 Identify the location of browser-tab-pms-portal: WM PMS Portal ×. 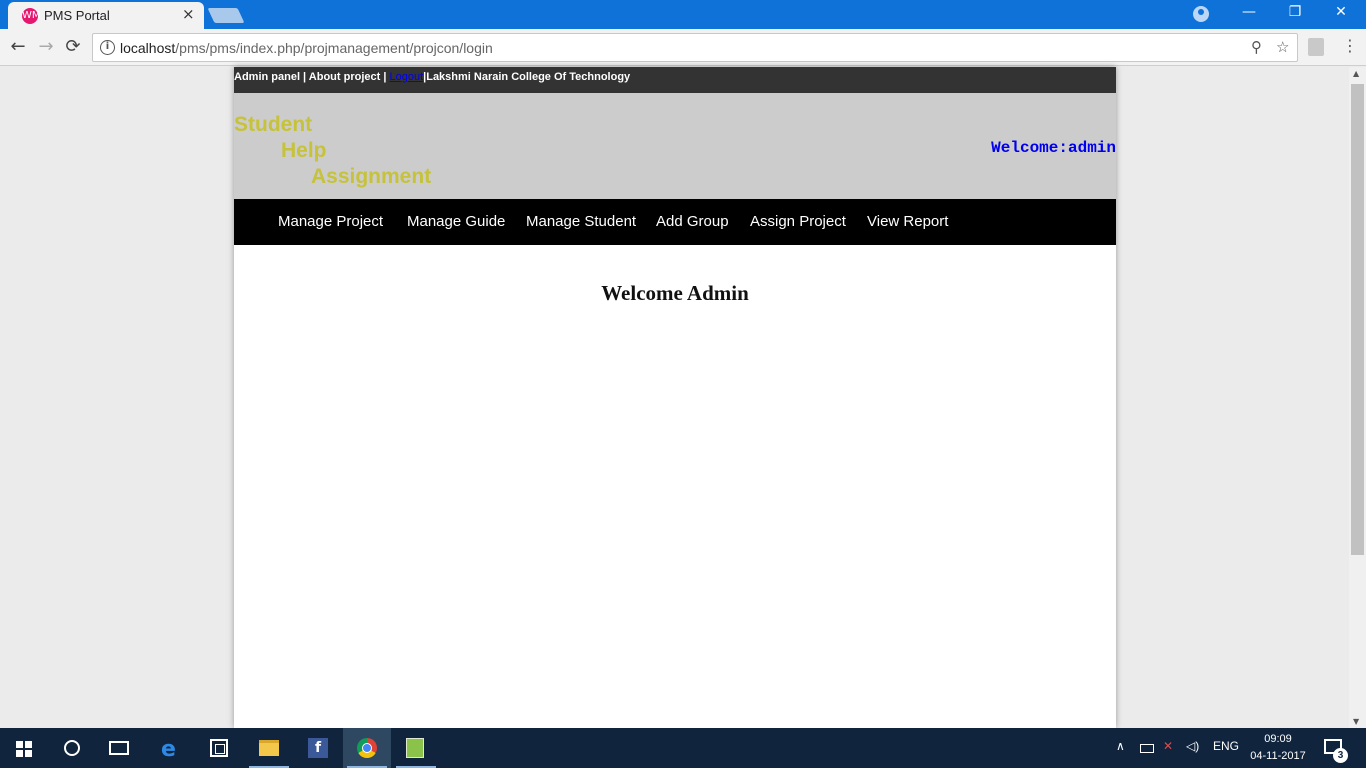
(106, 15).